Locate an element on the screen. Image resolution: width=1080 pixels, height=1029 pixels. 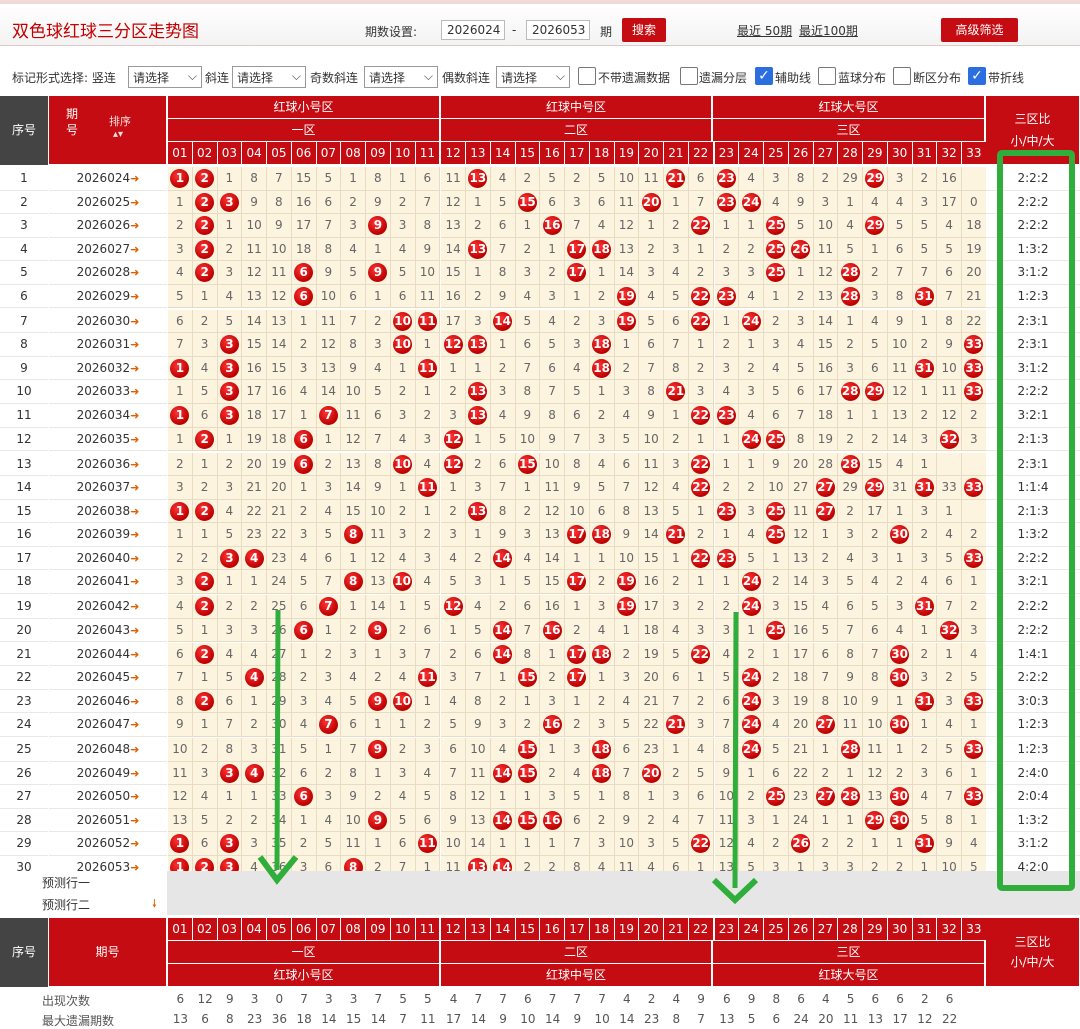
cell-03: 3 is located at coordinates (230, 558).